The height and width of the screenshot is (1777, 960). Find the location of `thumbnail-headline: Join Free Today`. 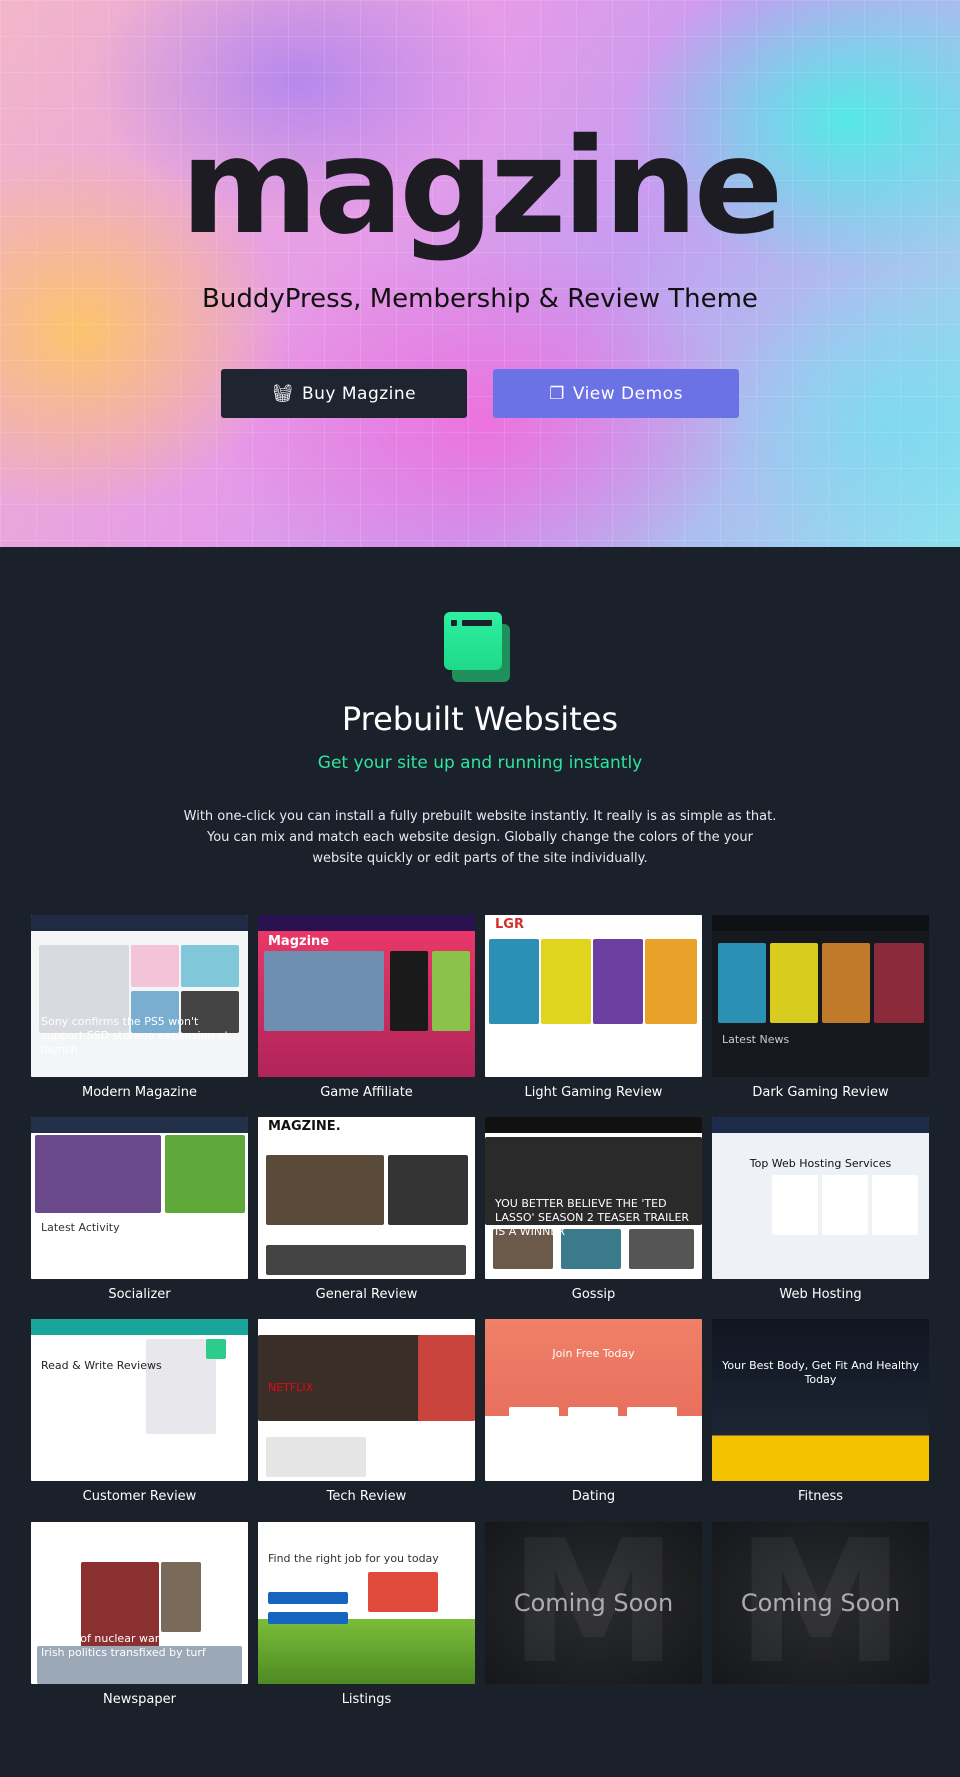

thumbnail-headline: Join Free Today is located at coordinates (593, 1353).